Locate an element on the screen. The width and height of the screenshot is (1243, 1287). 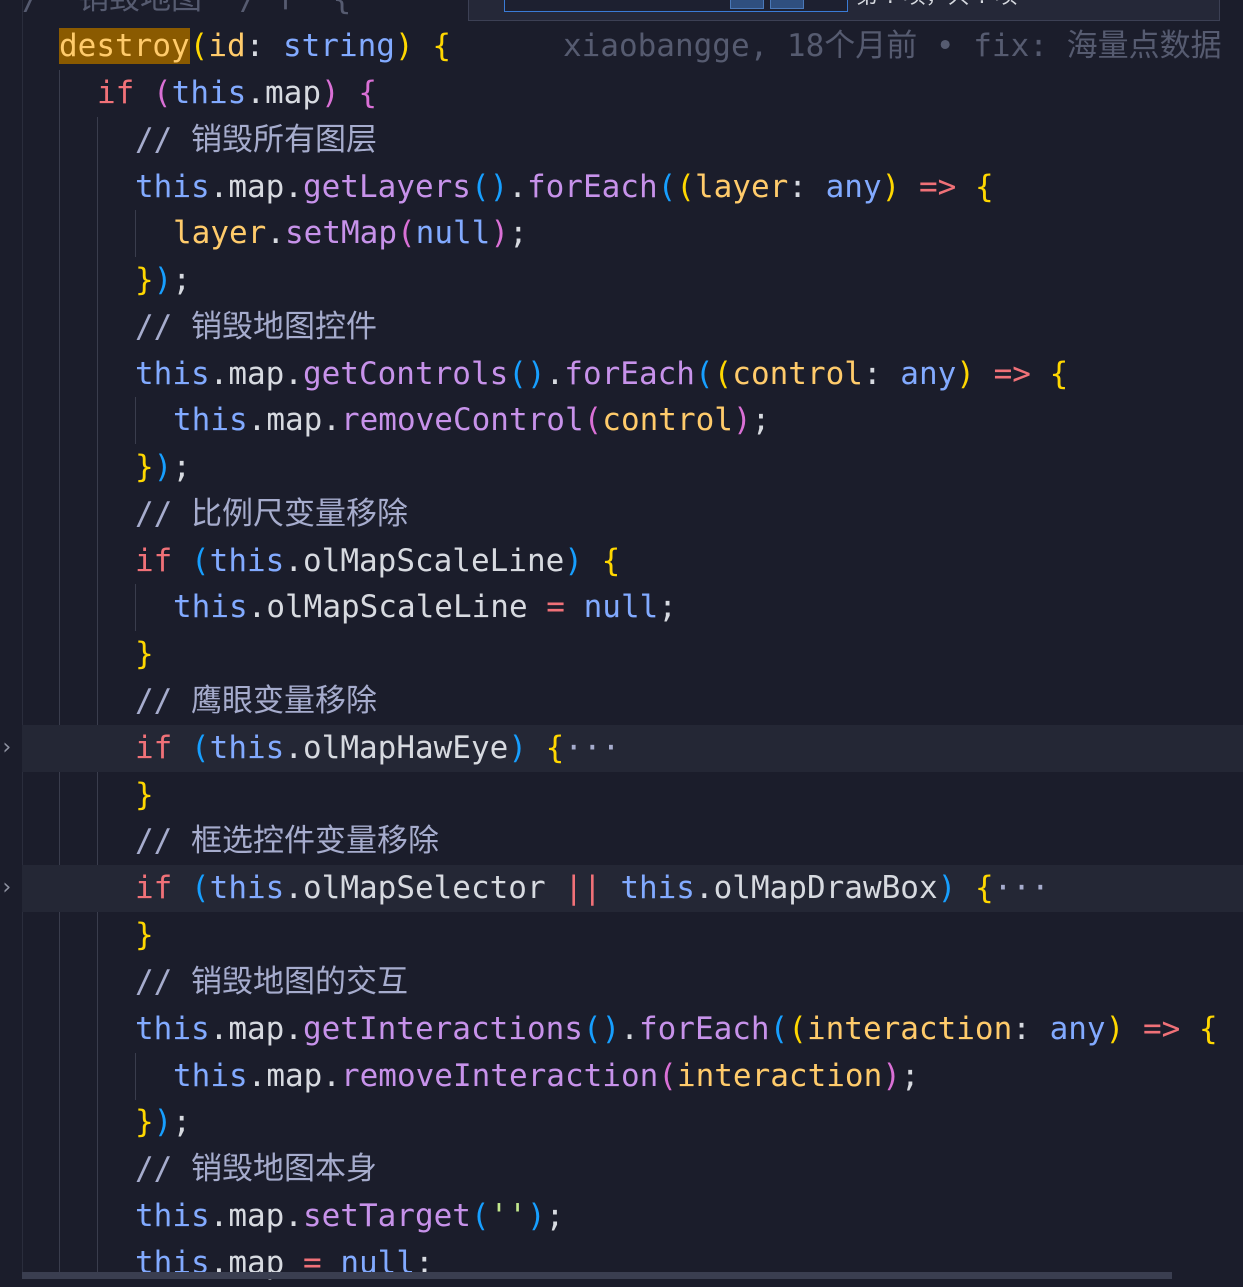
code-comment: // 销毁地图本身 is located at coordinates (632, 1169).